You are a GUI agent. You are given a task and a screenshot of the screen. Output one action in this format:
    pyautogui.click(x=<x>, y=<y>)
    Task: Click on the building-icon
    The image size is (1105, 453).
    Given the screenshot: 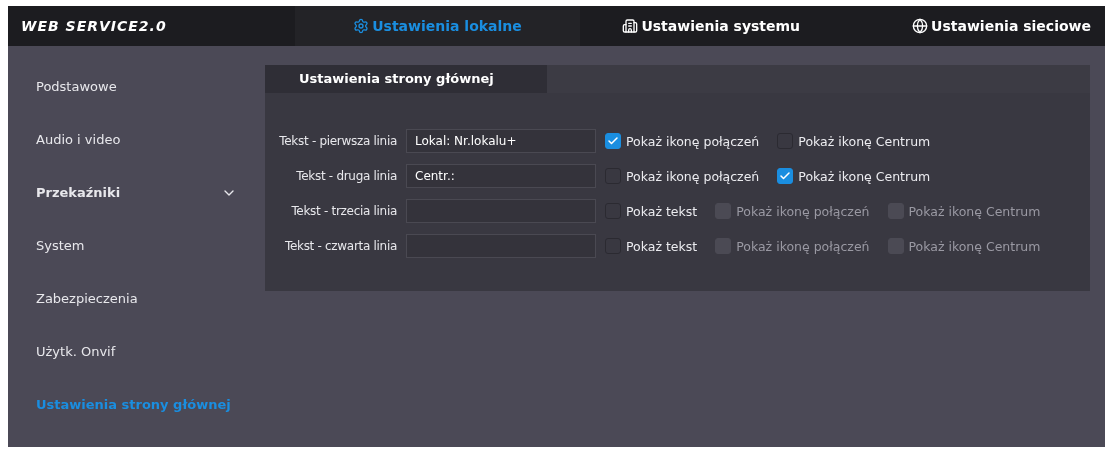 What is the action you would take?
    pyautogui.click(x=630, y=26)
    